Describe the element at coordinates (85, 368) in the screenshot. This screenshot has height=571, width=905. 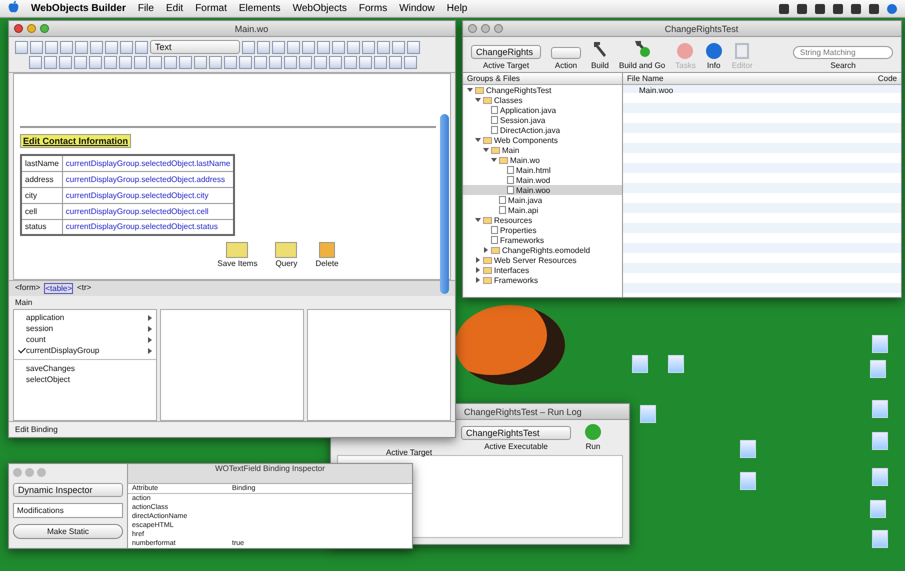
I see `action-item: saveChanges` at that location.